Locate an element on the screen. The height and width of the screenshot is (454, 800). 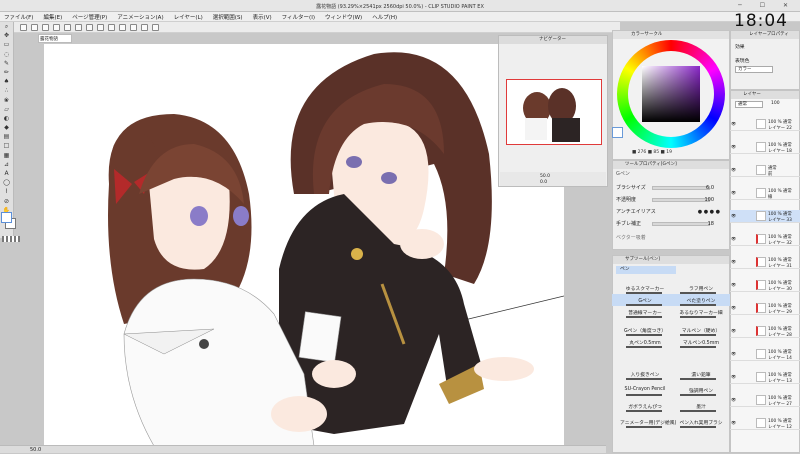
layer-row: 👁 100 % 通常 レイヤー 22 is located at coordinates (765, 124).